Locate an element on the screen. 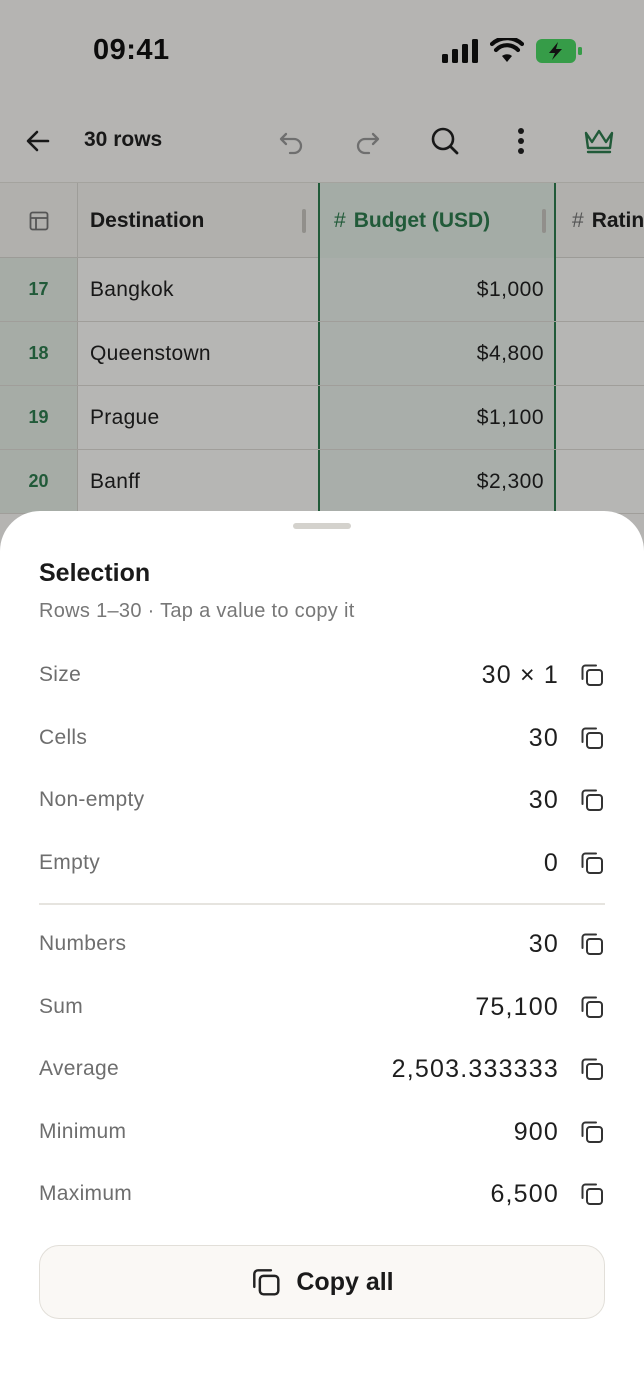 This screenshot has width=644, height=1400. stat-label: Non-empty is located at coordinates (92, 799).